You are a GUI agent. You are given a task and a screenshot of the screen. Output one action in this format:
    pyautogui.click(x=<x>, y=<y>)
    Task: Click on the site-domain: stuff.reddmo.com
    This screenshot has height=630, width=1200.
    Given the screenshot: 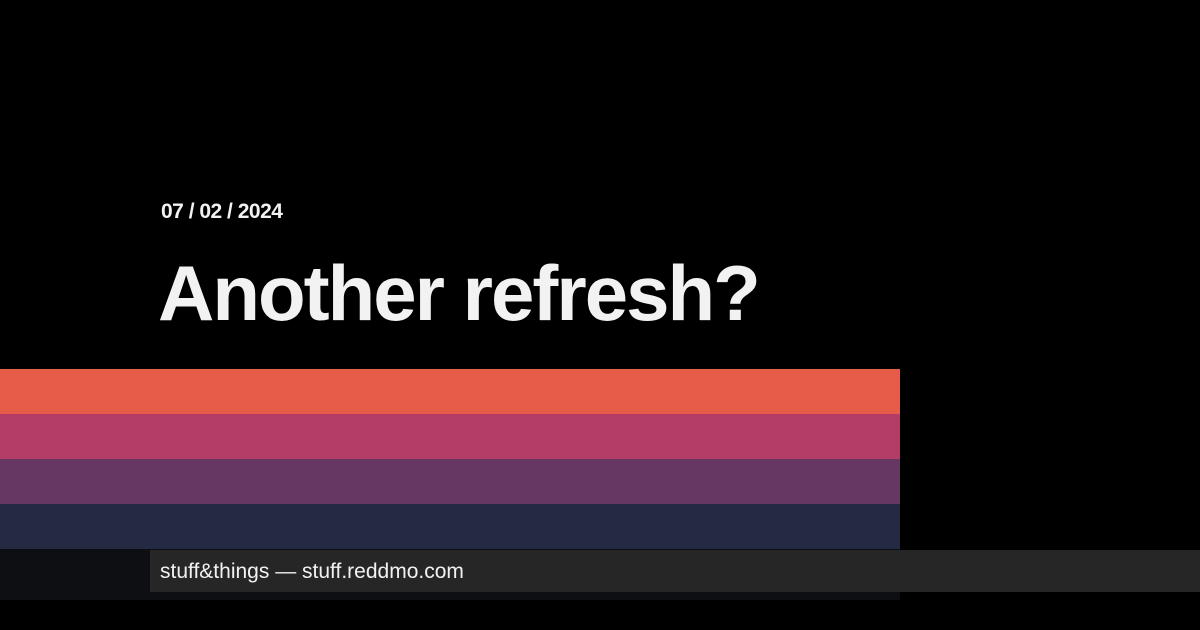 What is the action you would take?
    pyautogui.click(x=383, y=571)
    